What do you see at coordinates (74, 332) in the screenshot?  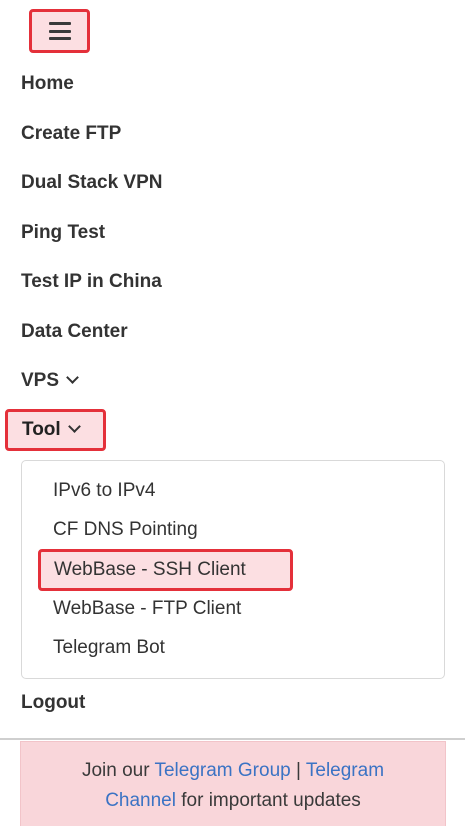 I see `nav-item-data-center: Data Center` at bounding box center [74, 332].